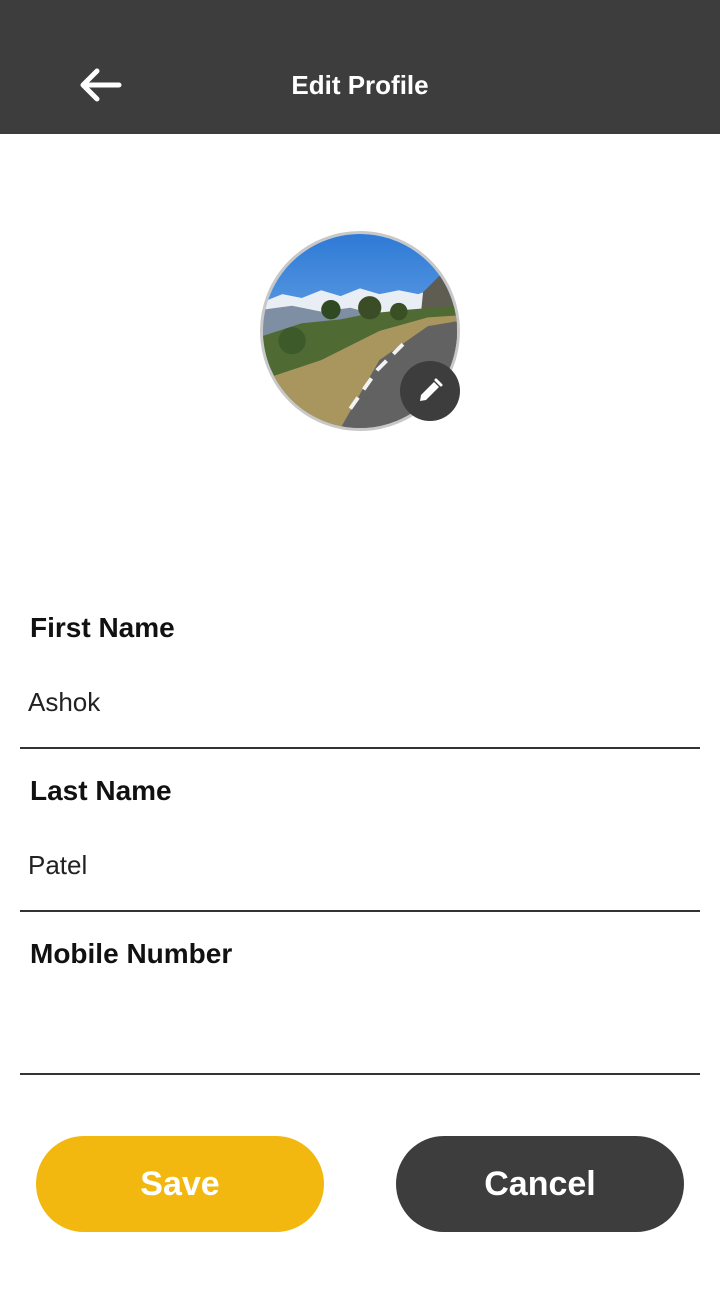  Describe the element at coordinates (131, 953) in the screenshot. I see `mobile-number-label: Mobile Number` at that location.